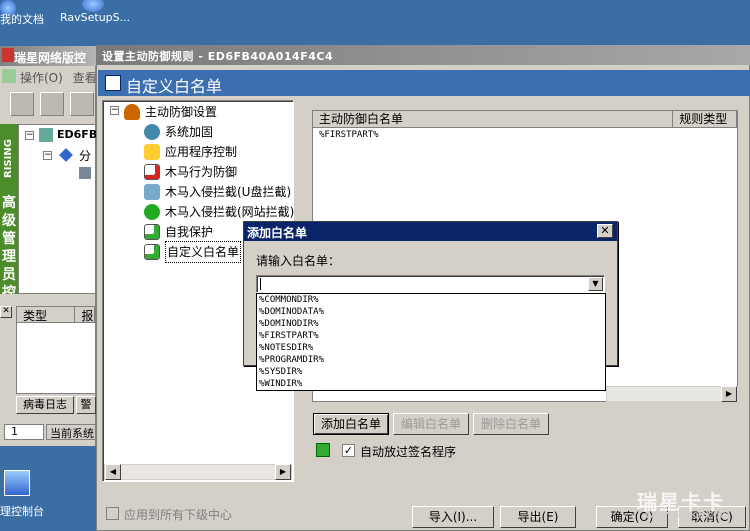  I want to click on dropdown-option: %SYSDIR%, so click(431, 372).